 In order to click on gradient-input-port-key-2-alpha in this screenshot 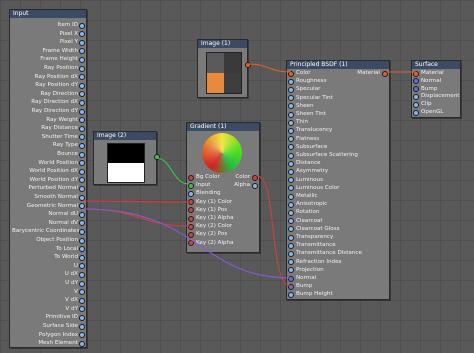, I will do `click(191, 243)`.